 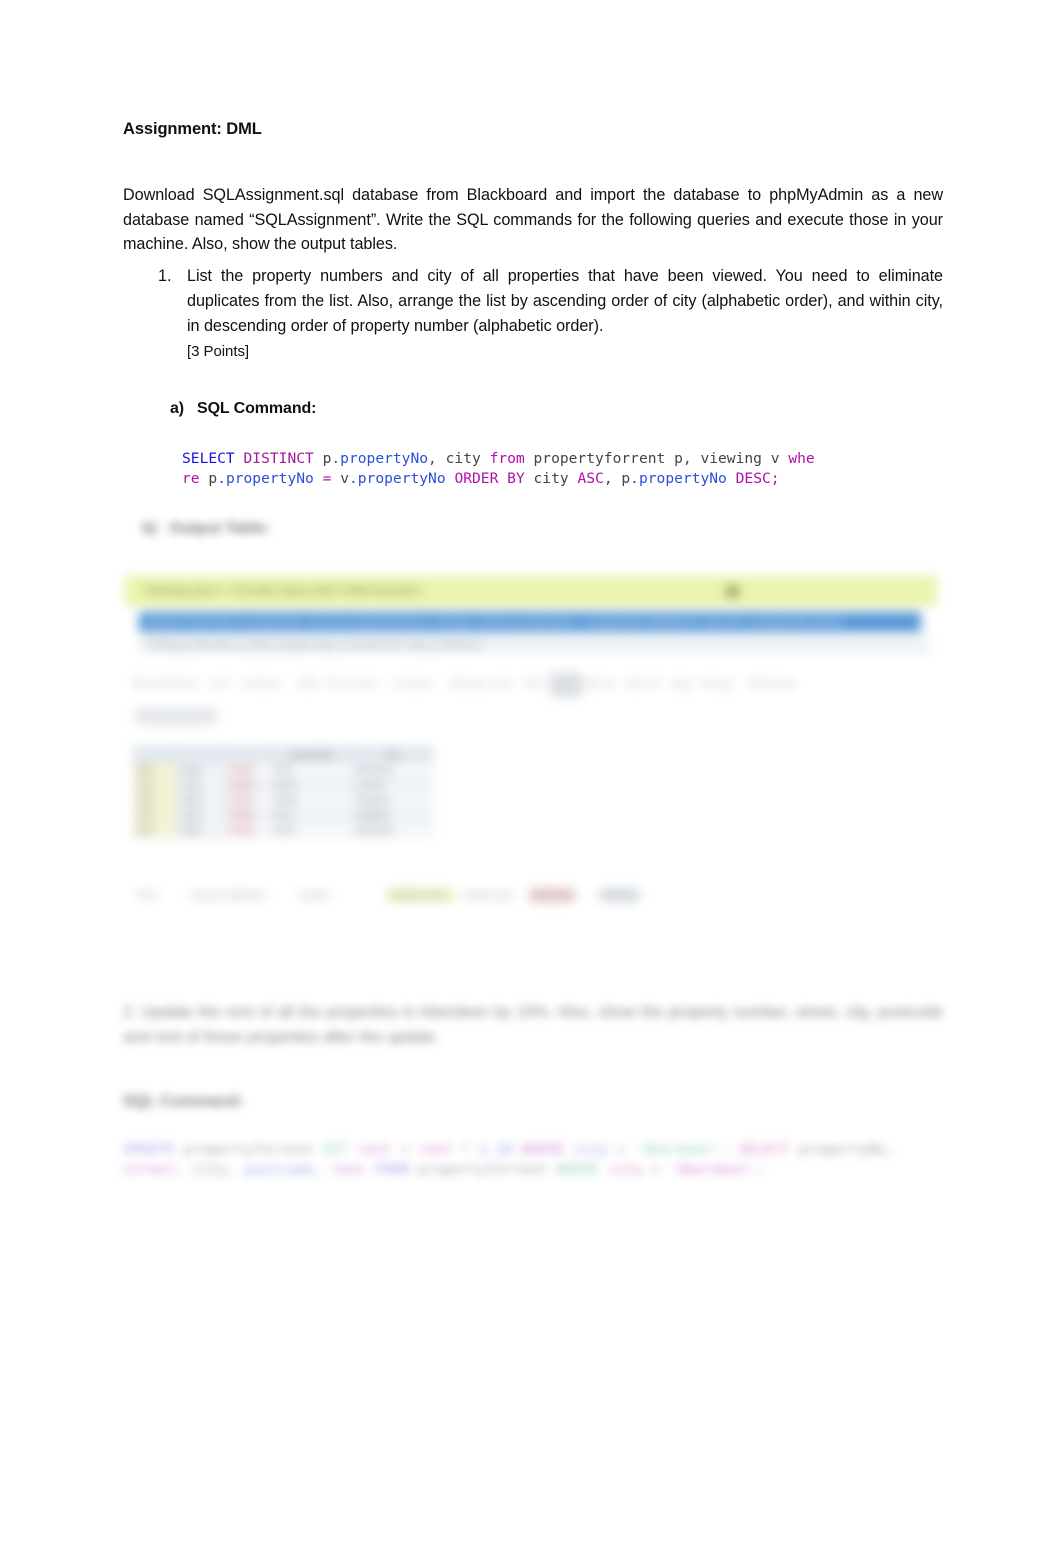 I want to click on part-b-heading: b) Output Table:, so click(x=206, y=529).